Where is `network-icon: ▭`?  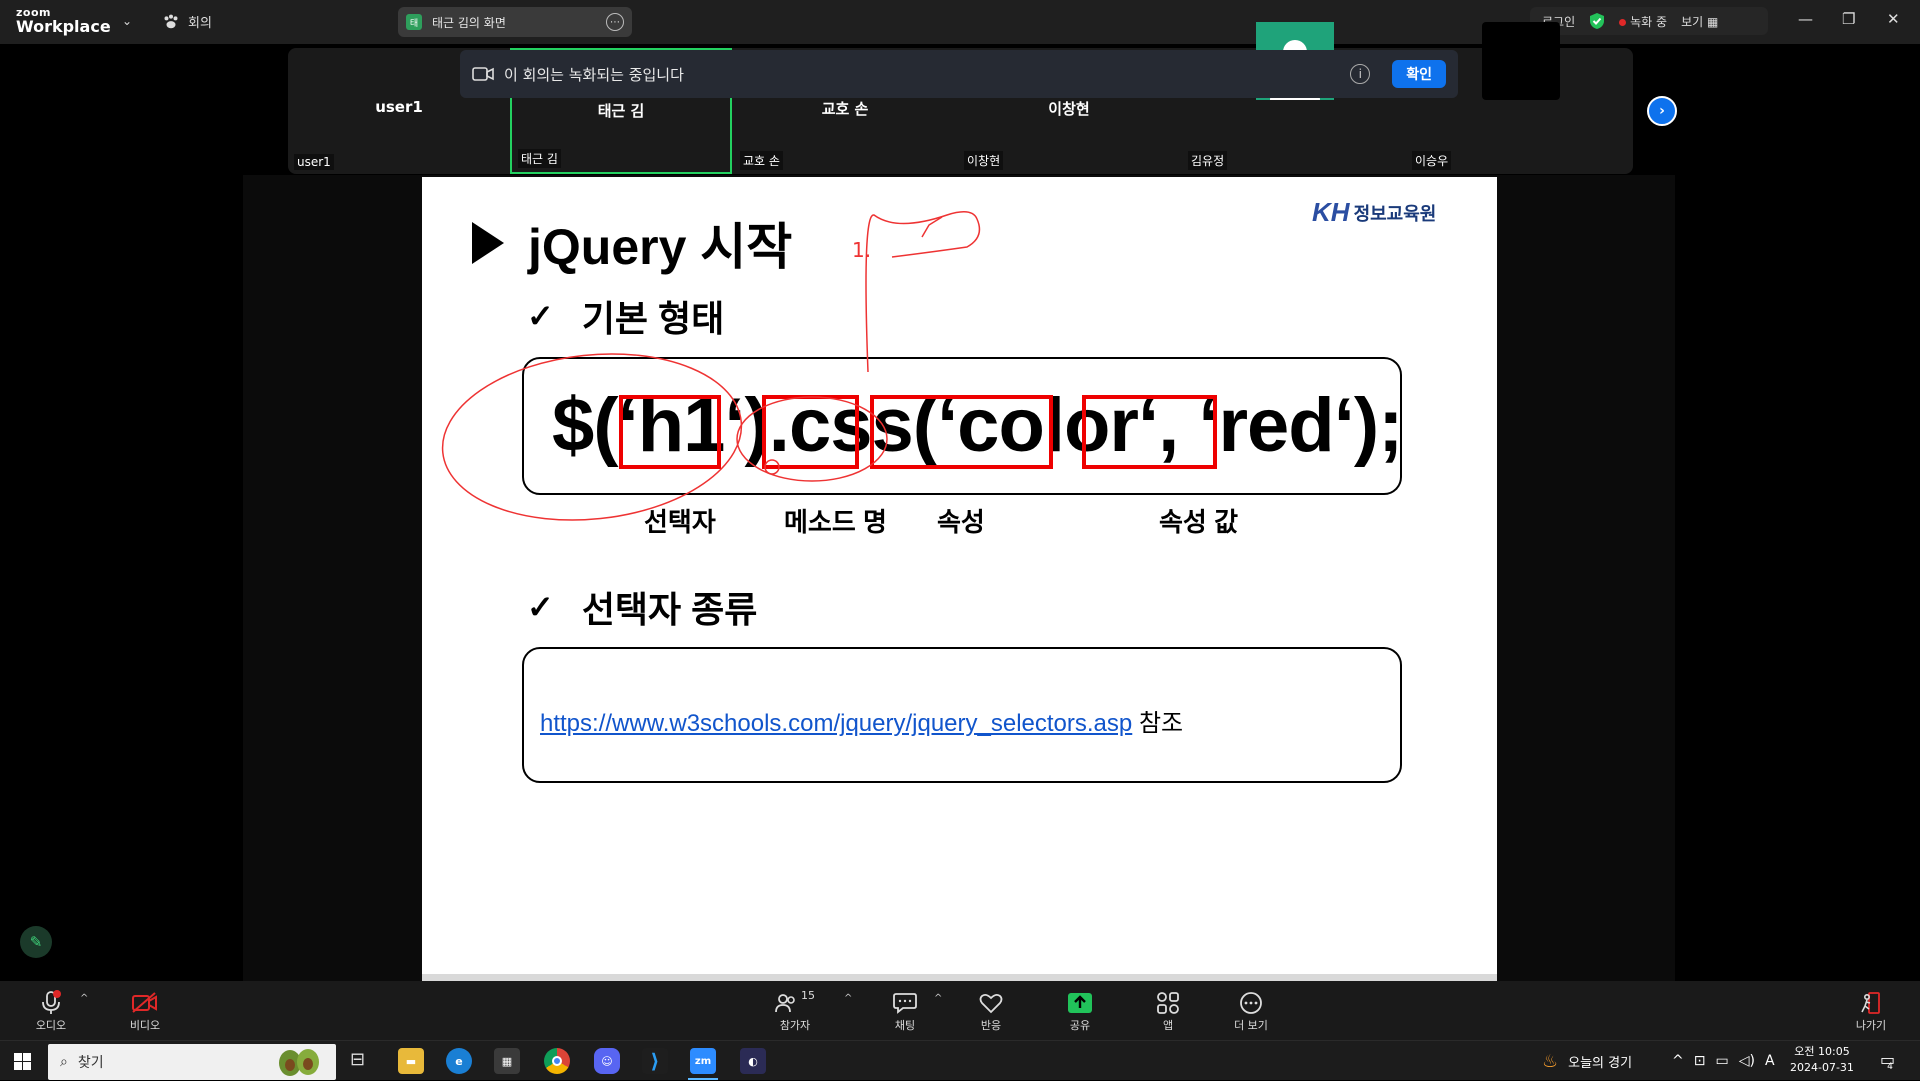
network-icon: ▭ is located at coordinates (1721, 1061).